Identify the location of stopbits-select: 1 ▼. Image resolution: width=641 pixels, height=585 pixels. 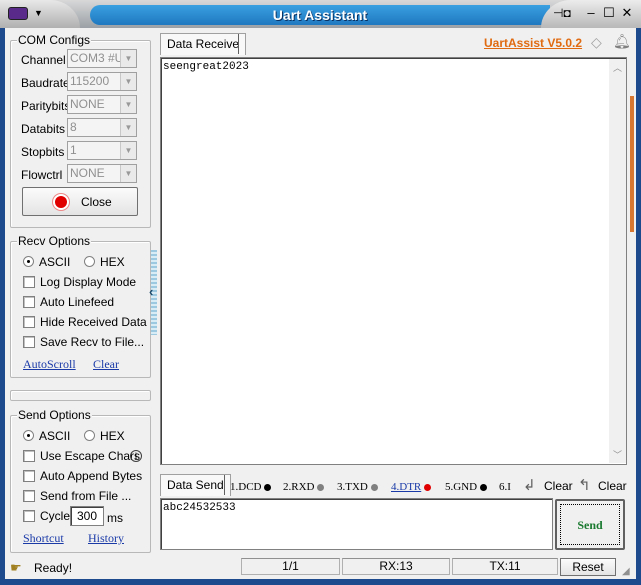
(102, 150).